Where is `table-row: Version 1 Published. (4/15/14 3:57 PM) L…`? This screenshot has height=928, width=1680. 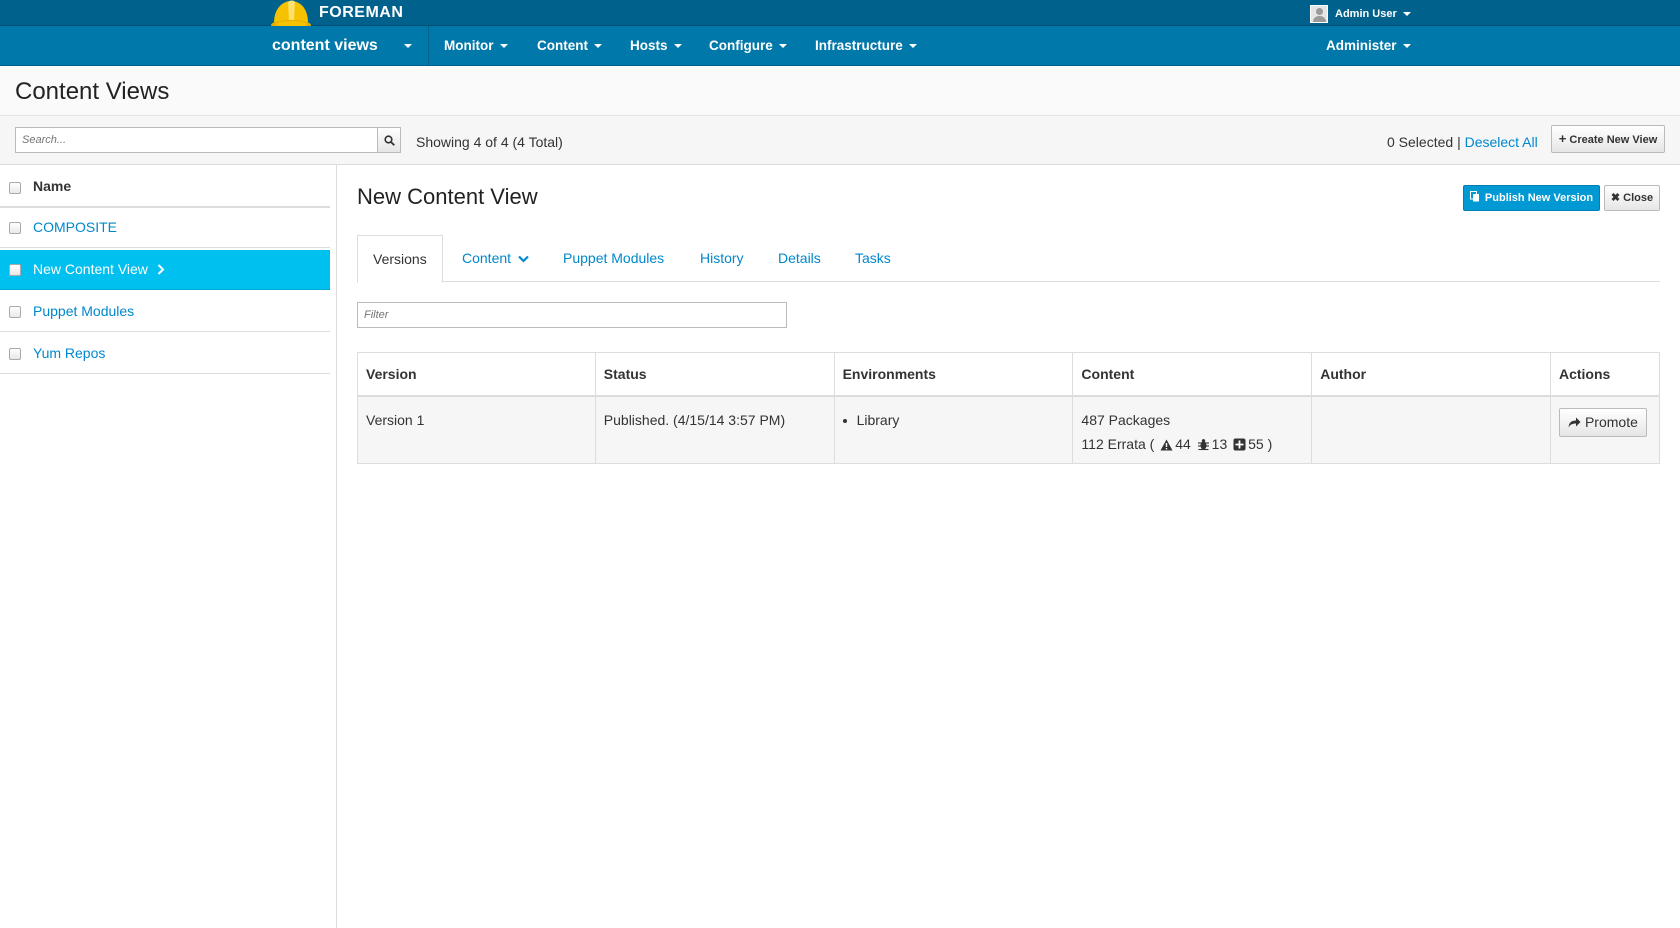
table-row: Version 1 Published. (4/15/14 3:57 PM) L… is located at coordinates (1009, 429).